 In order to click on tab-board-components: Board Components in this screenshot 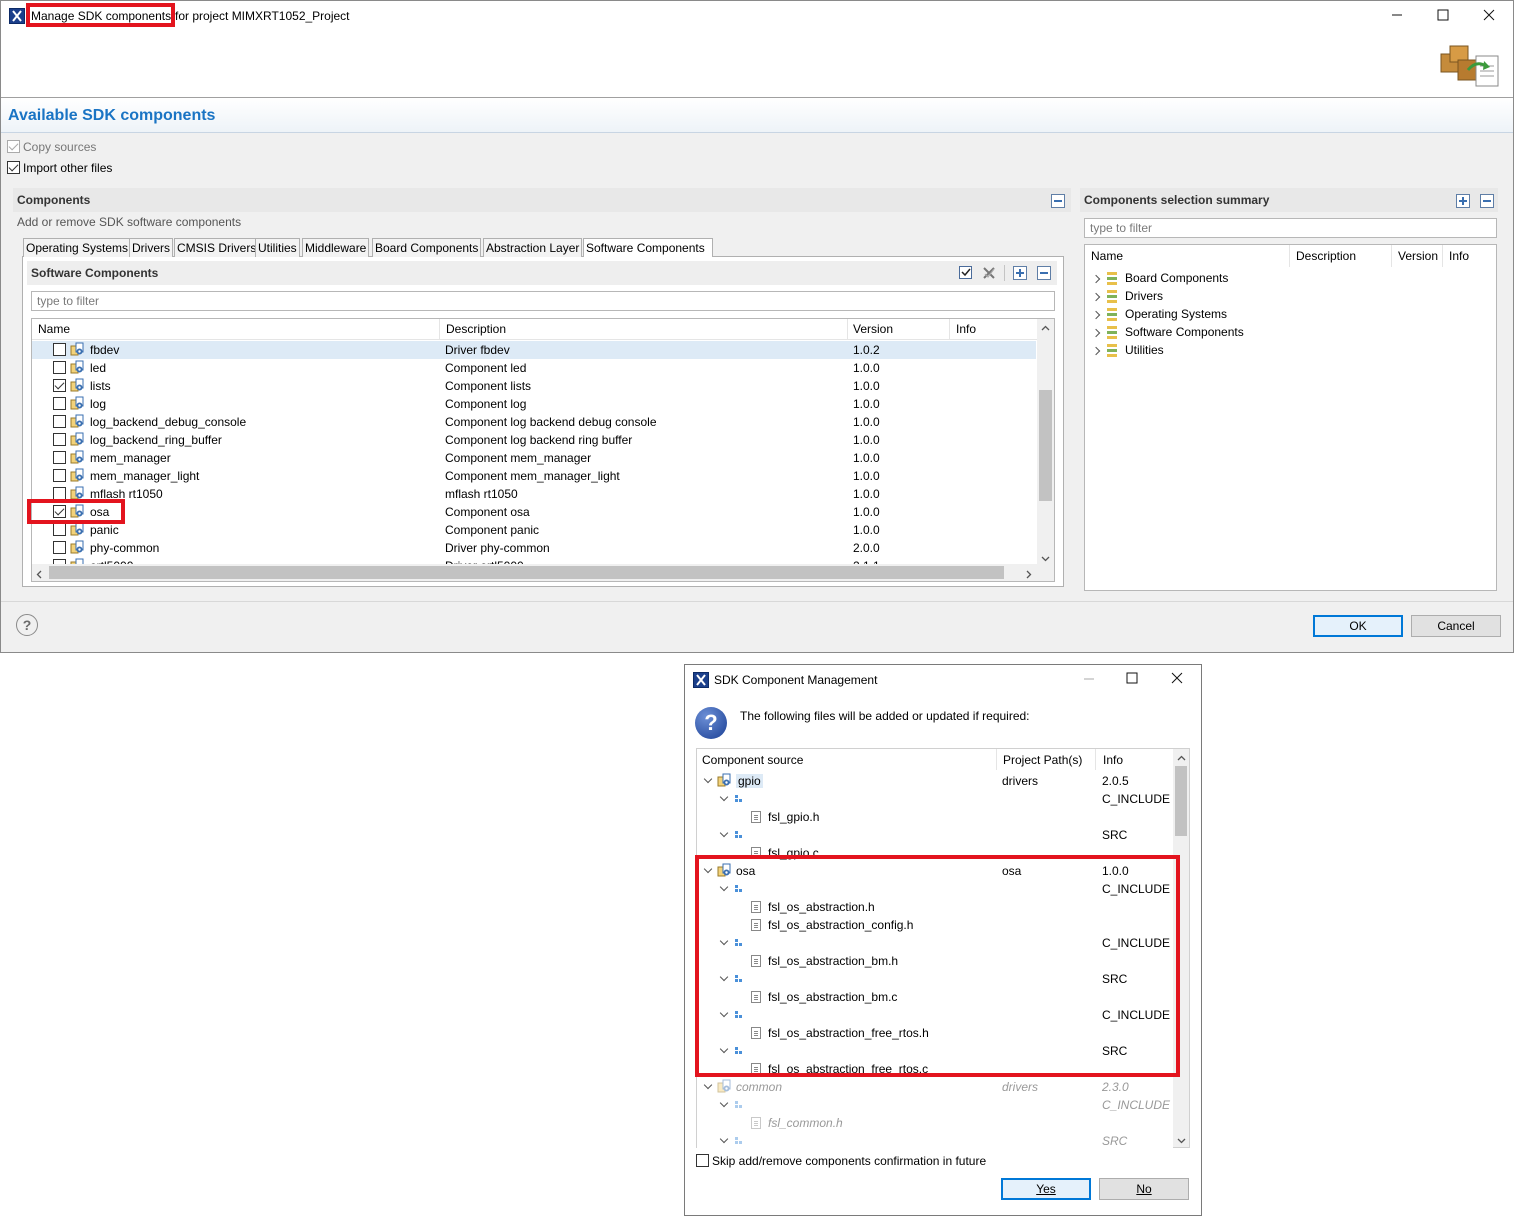, I will do `click(427, 247)`.